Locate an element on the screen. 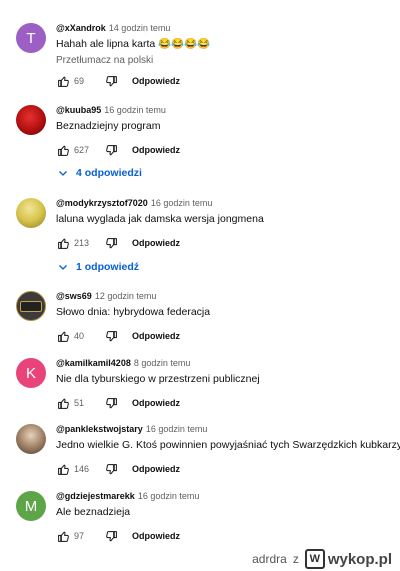 The width and height of the screenshot is (400, 571). comment-author: @xXandrok is located at coordinates (81, 28).